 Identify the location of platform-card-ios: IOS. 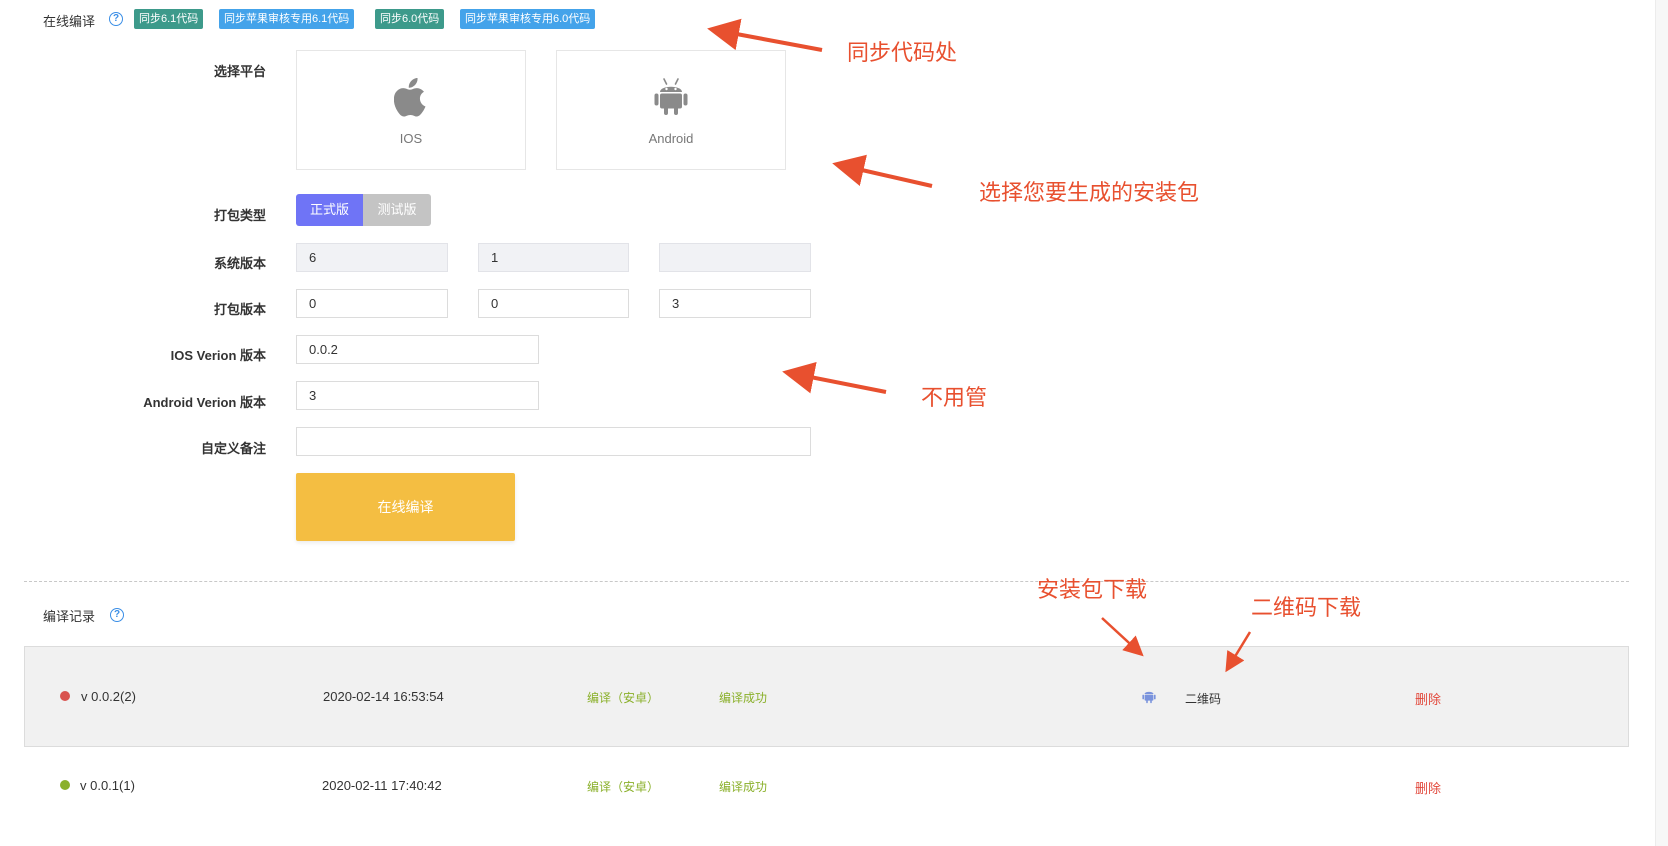
(411, 110).